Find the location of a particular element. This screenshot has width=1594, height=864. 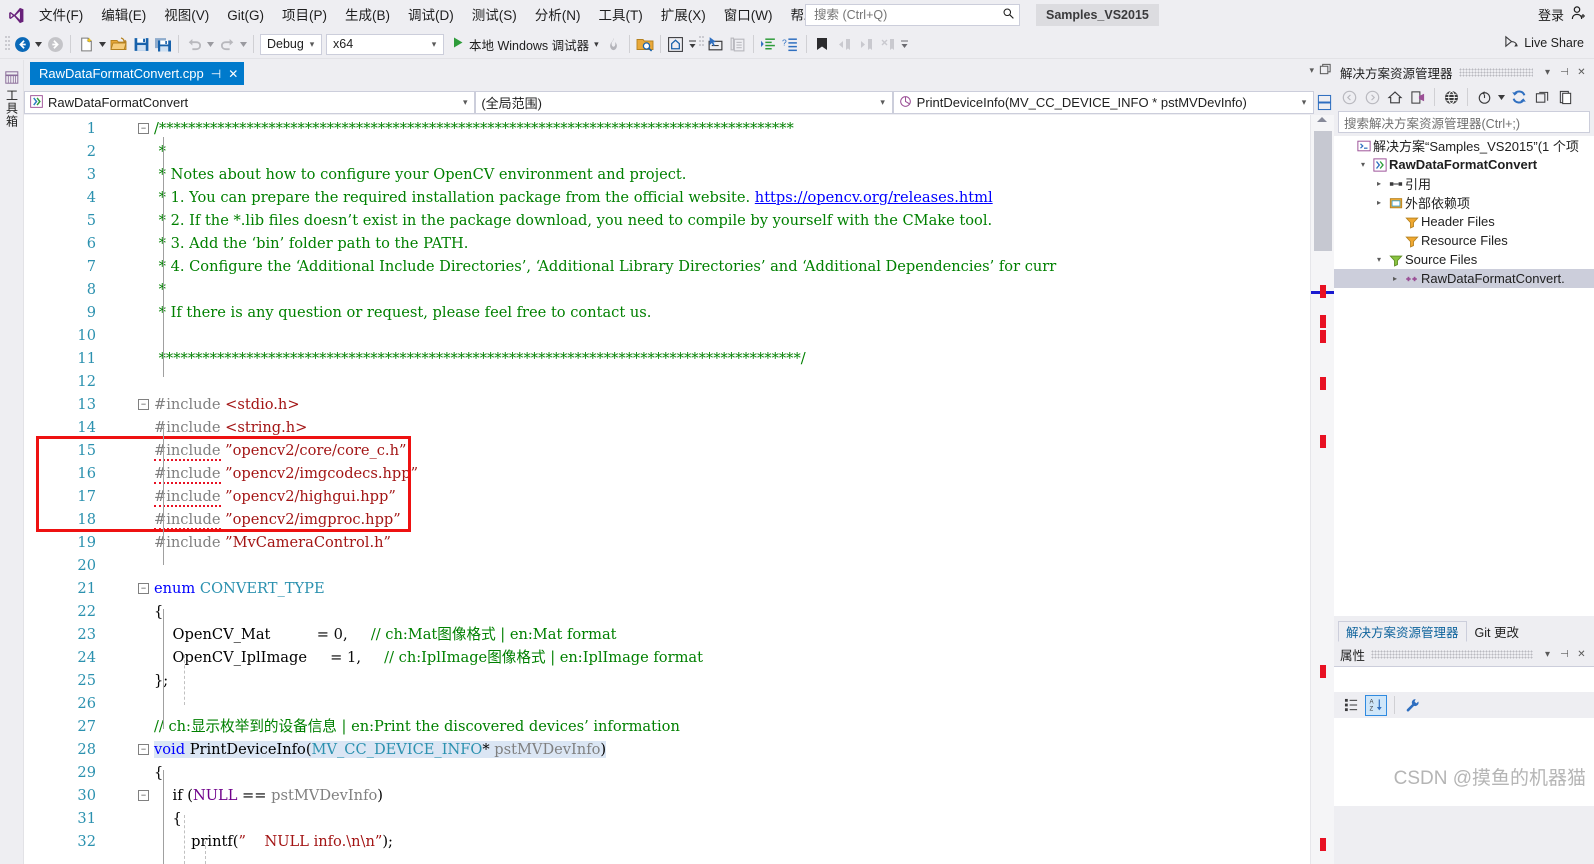

save-icon is located at coordinates (141, 44).